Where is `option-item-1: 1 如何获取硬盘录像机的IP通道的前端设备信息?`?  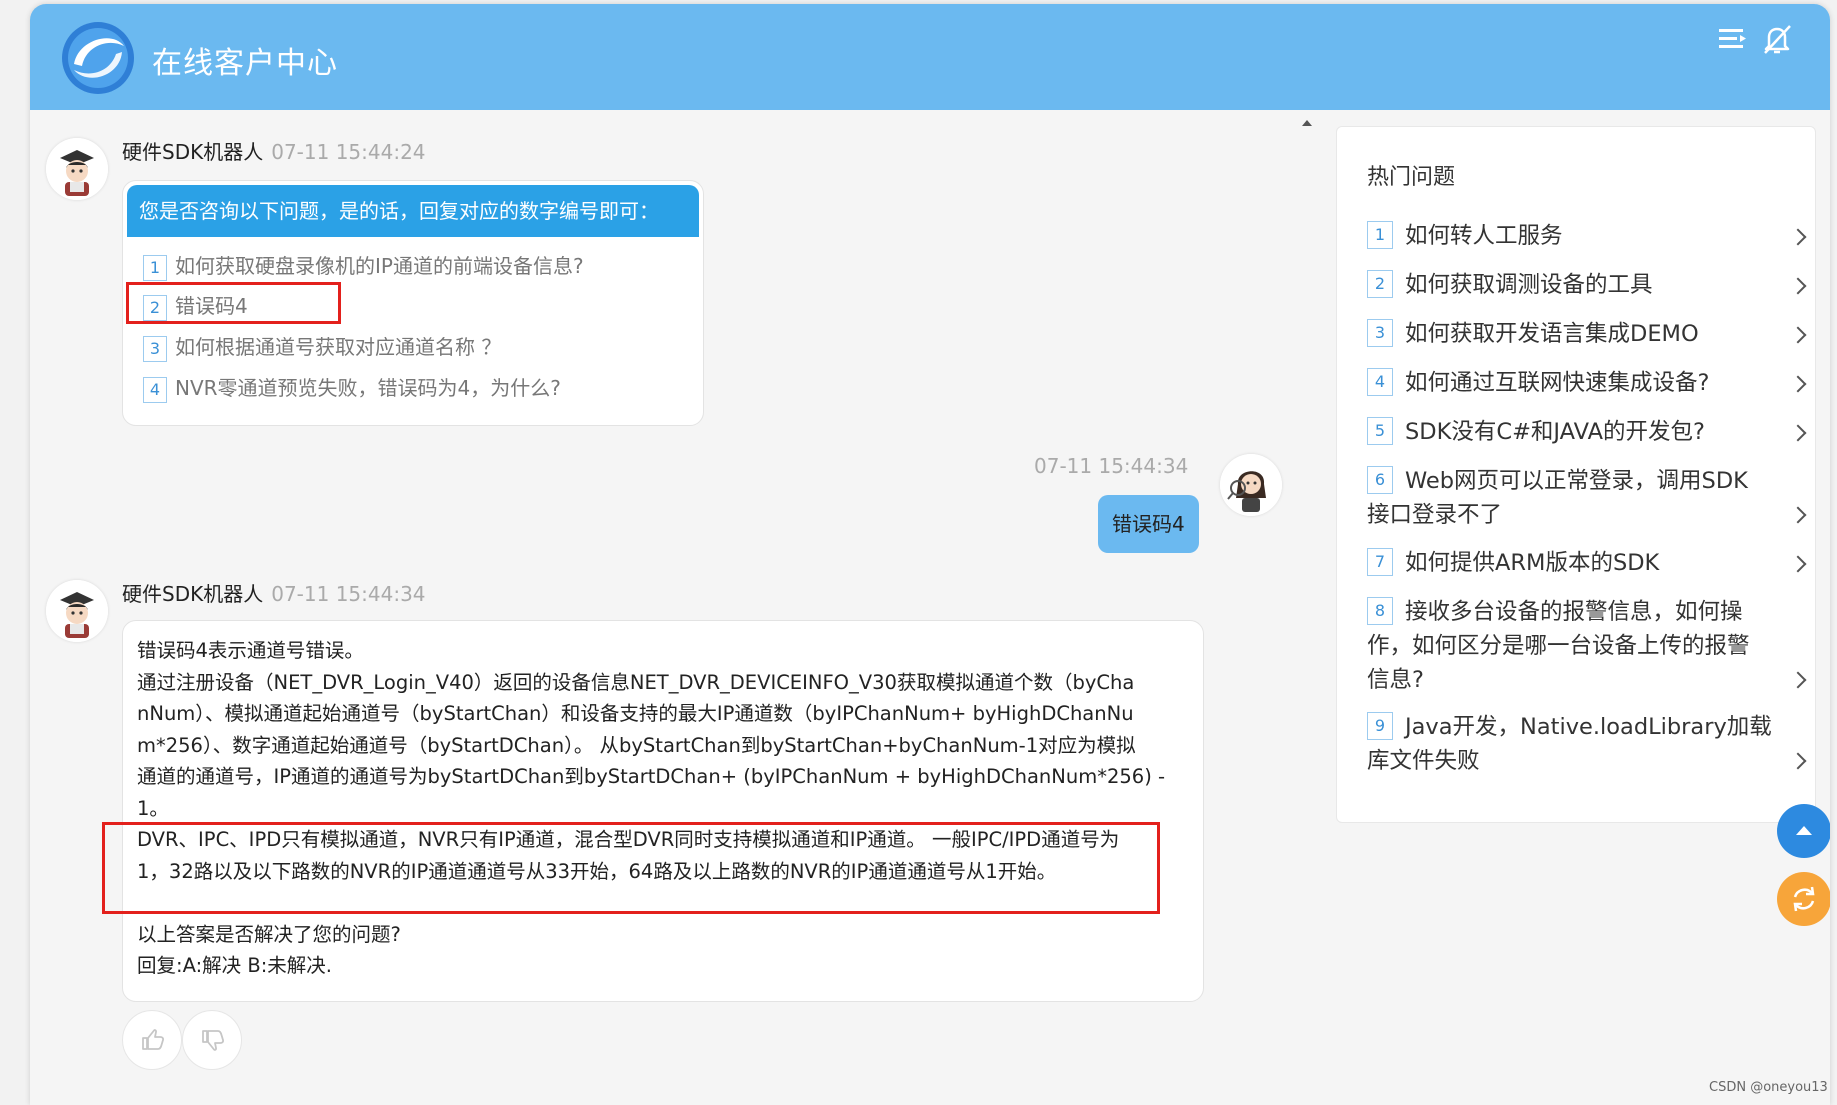
option-item-1: 1 如何获取硬盘录像机的IP通道的前端设备信息? is located at coordinates (363, 265).